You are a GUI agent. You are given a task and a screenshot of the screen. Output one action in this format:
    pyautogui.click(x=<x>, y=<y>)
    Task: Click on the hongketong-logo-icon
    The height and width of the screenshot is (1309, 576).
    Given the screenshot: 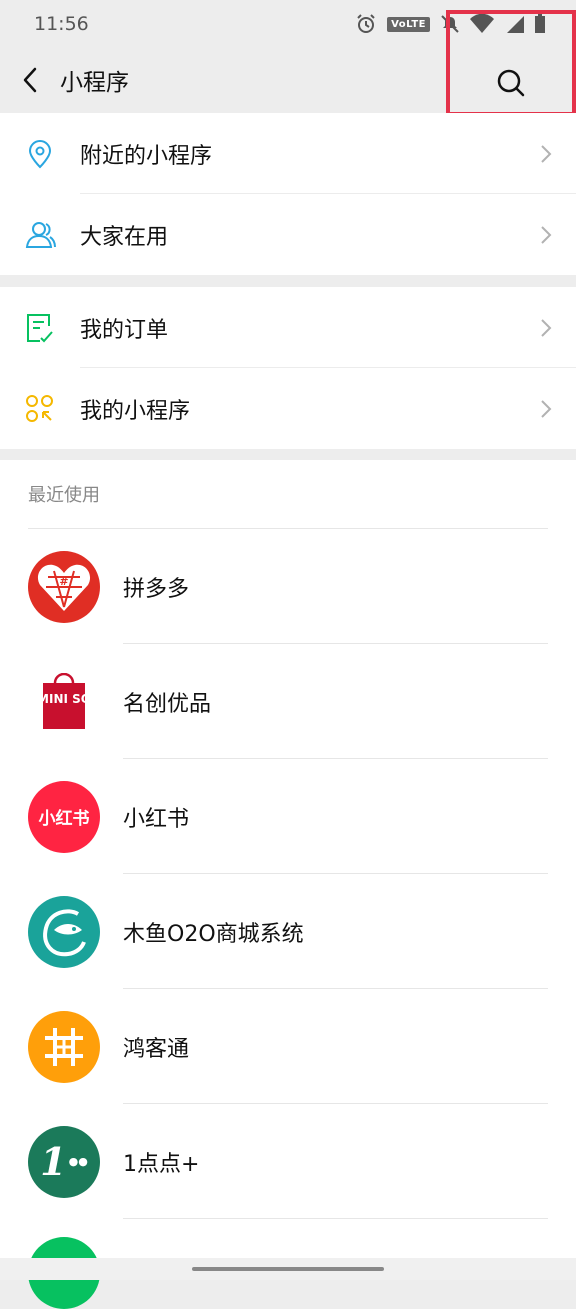 What is the action you would take?
    pyautogui.click(x=64, y=1046)
    